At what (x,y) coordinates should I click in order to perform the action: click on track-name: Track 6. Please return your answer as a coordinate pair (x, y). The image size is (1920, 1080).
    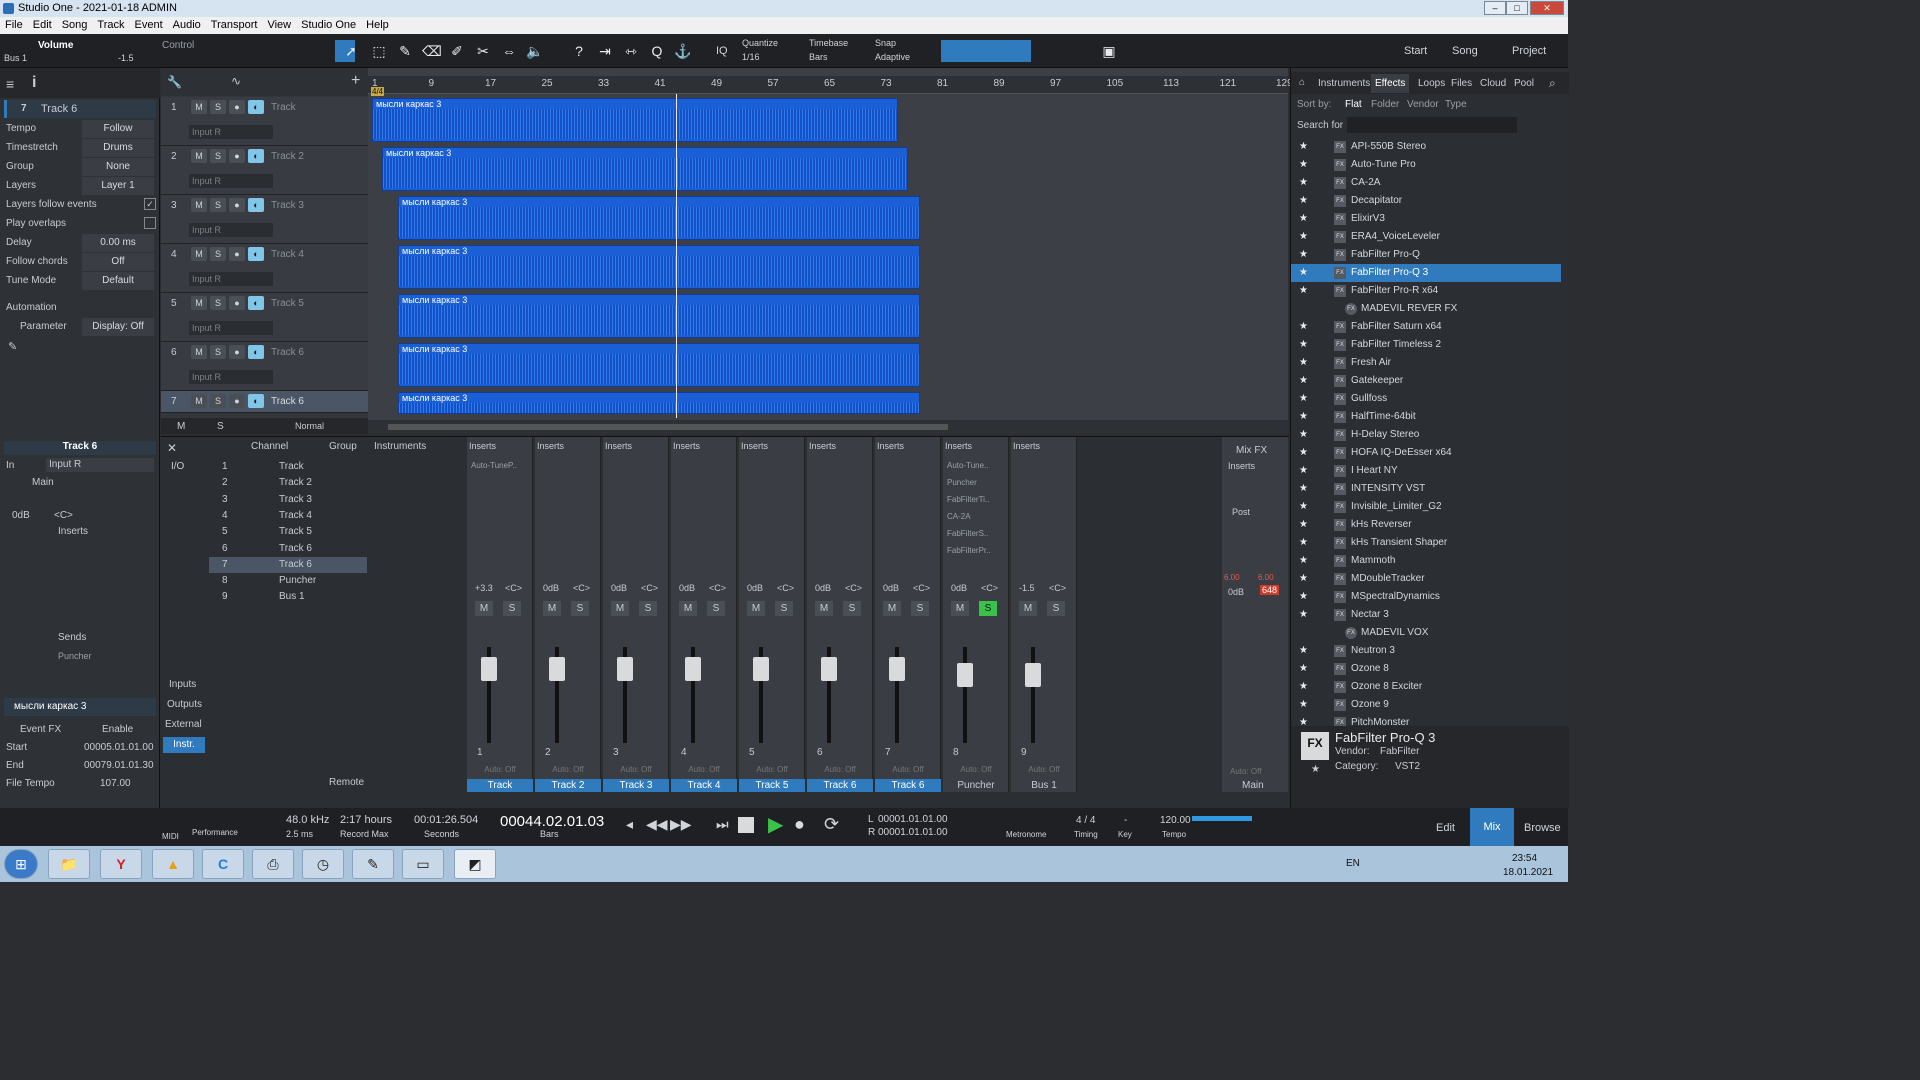
    Looking at the image, I should click on (287, 401).